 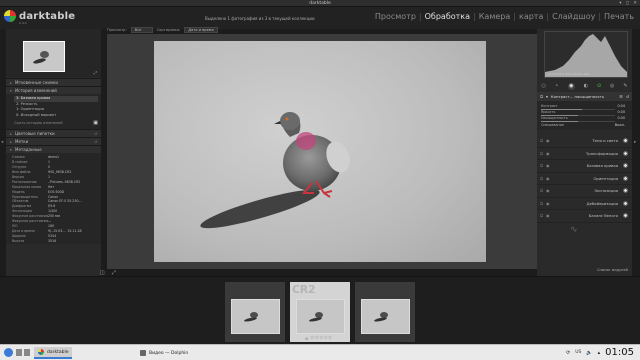 What do you see at coordinates (95, 123) in the screenshot?
I see `create-style-icon: ▣` at bounding box center [95, 123].